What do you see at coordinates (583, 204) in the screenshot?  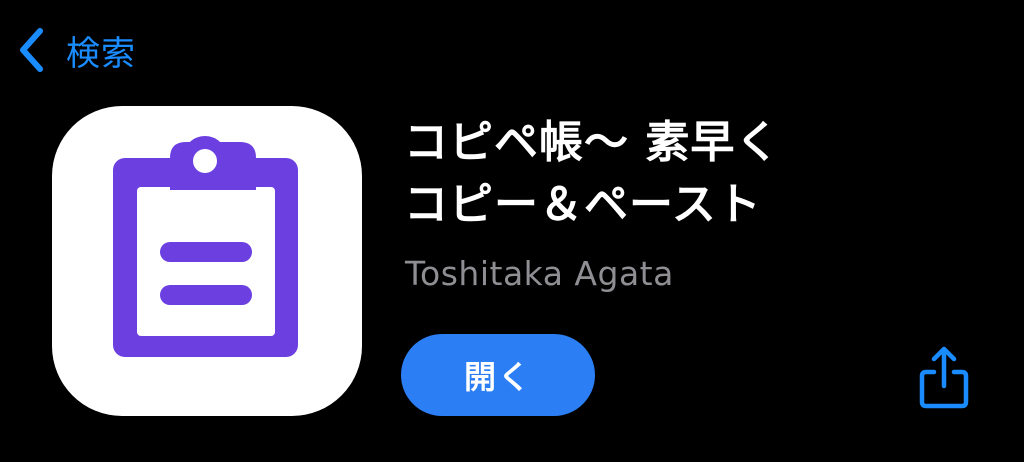 I see `app-title-line-2: コピー＆ペースト` at bounding box center [583, 204].